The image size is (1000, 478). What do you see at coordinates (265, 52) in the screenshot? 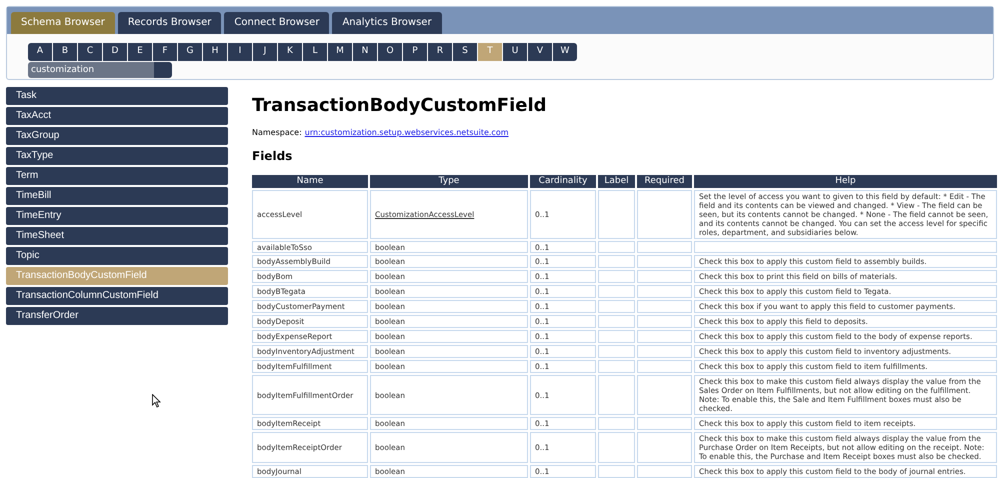
I see `letter-button: J` at bounding box center [265, 52].